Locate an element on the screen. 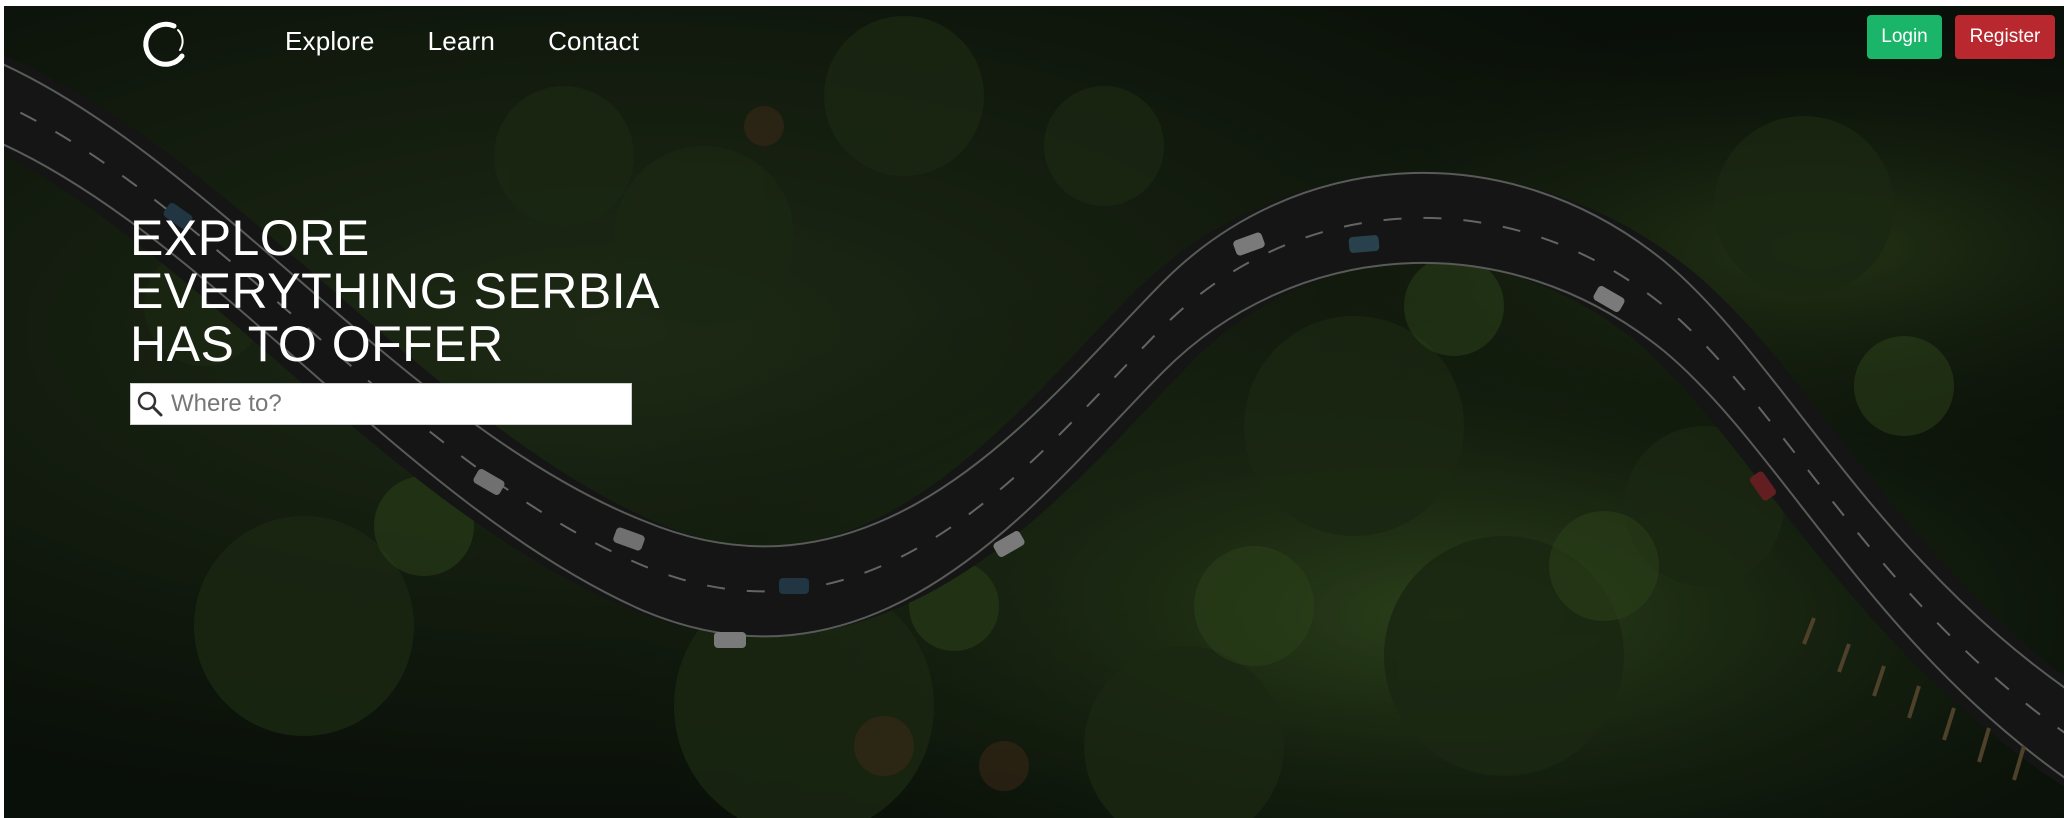  hero-headline: EXPLORE EVERYTHING SERBIA HAS TO OFFER is located at coordinates (395, 291).